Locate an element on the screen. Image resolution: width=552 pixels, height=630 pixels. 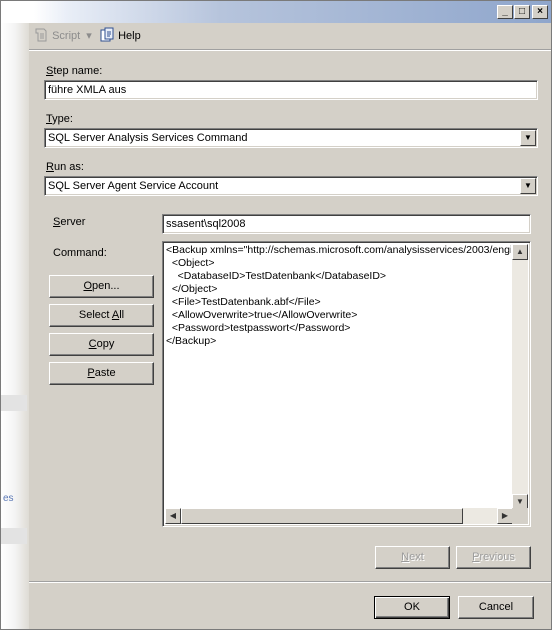
server-field: ssasent\sql2008 is located at coordinates (346, 224).